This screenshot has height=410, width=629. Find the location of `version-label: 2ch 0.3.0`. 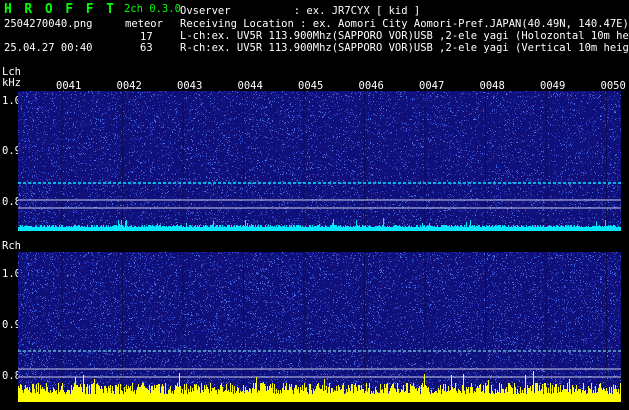

version-label: 2ch 0.3.0 is located at coordinates (152, 9).